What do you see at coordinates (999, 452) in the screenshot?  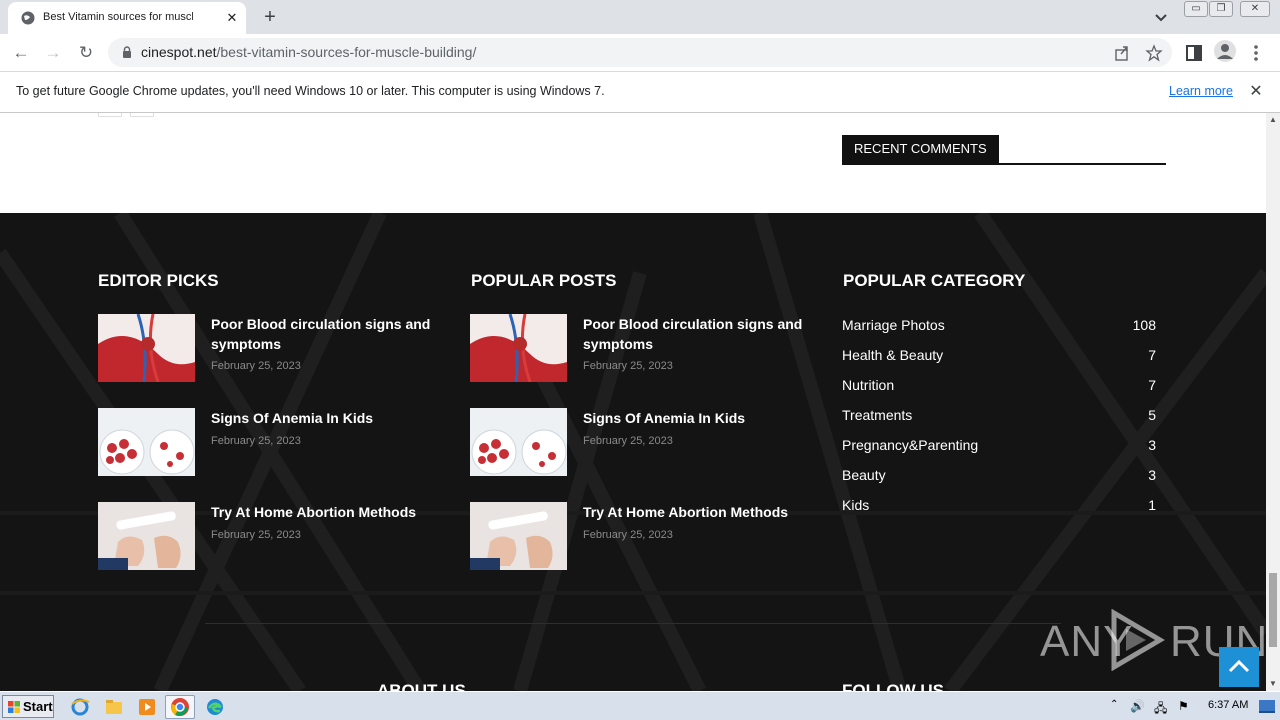 I see `category-item: Pregnancy&Parenting 3` at bounding box center [999, 452].